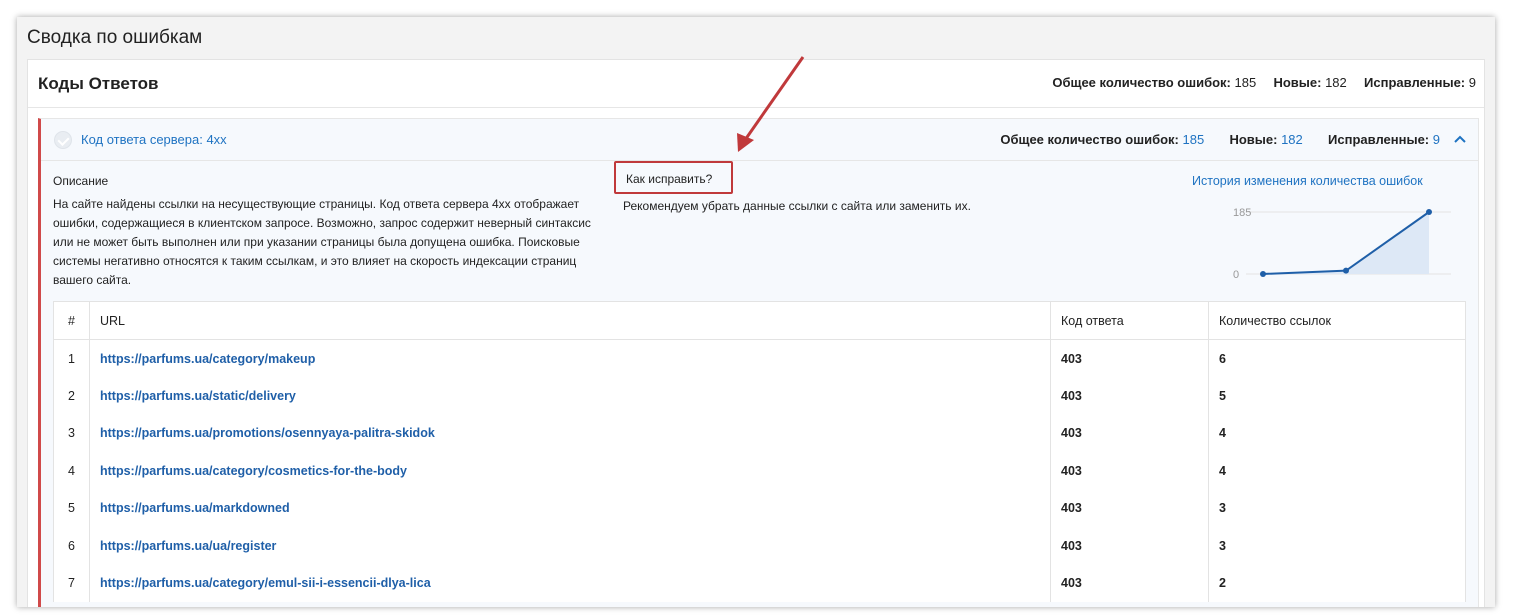 The height and width of the screenshot is (616, 1513). I want to click on row-num: 2, so click(71, 396).